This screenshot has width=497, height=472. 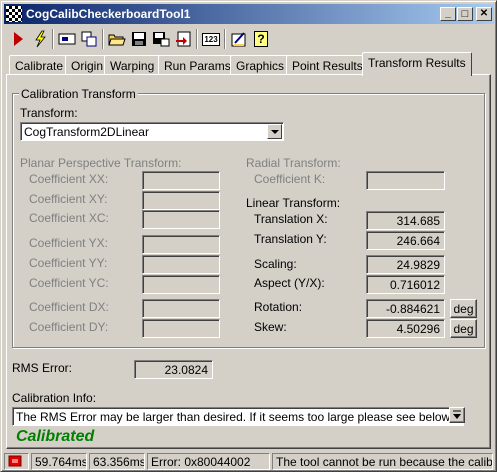 What do you see at coordinates (405, 180) in the screenshot?
I see `coefficient-k-field` at bounding box center [405, 180].